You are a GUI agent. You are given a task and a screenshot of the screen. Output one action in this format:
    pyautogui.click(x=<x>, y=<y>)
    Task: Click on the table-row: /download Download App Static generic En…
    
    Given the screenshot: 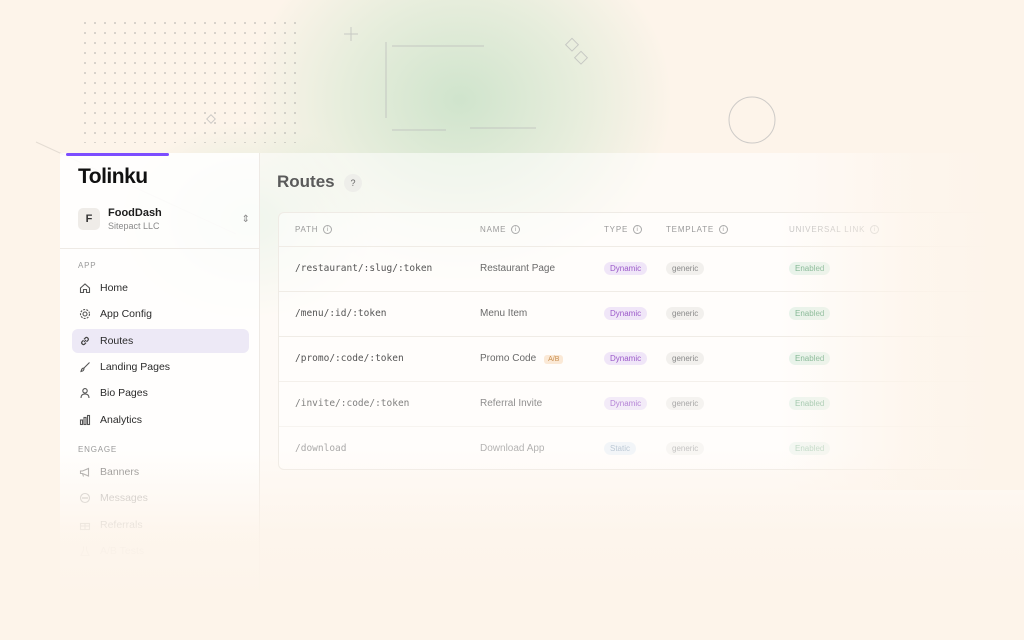 What is the action you would take?
    pyautogui.click(x=651, y=448)
    